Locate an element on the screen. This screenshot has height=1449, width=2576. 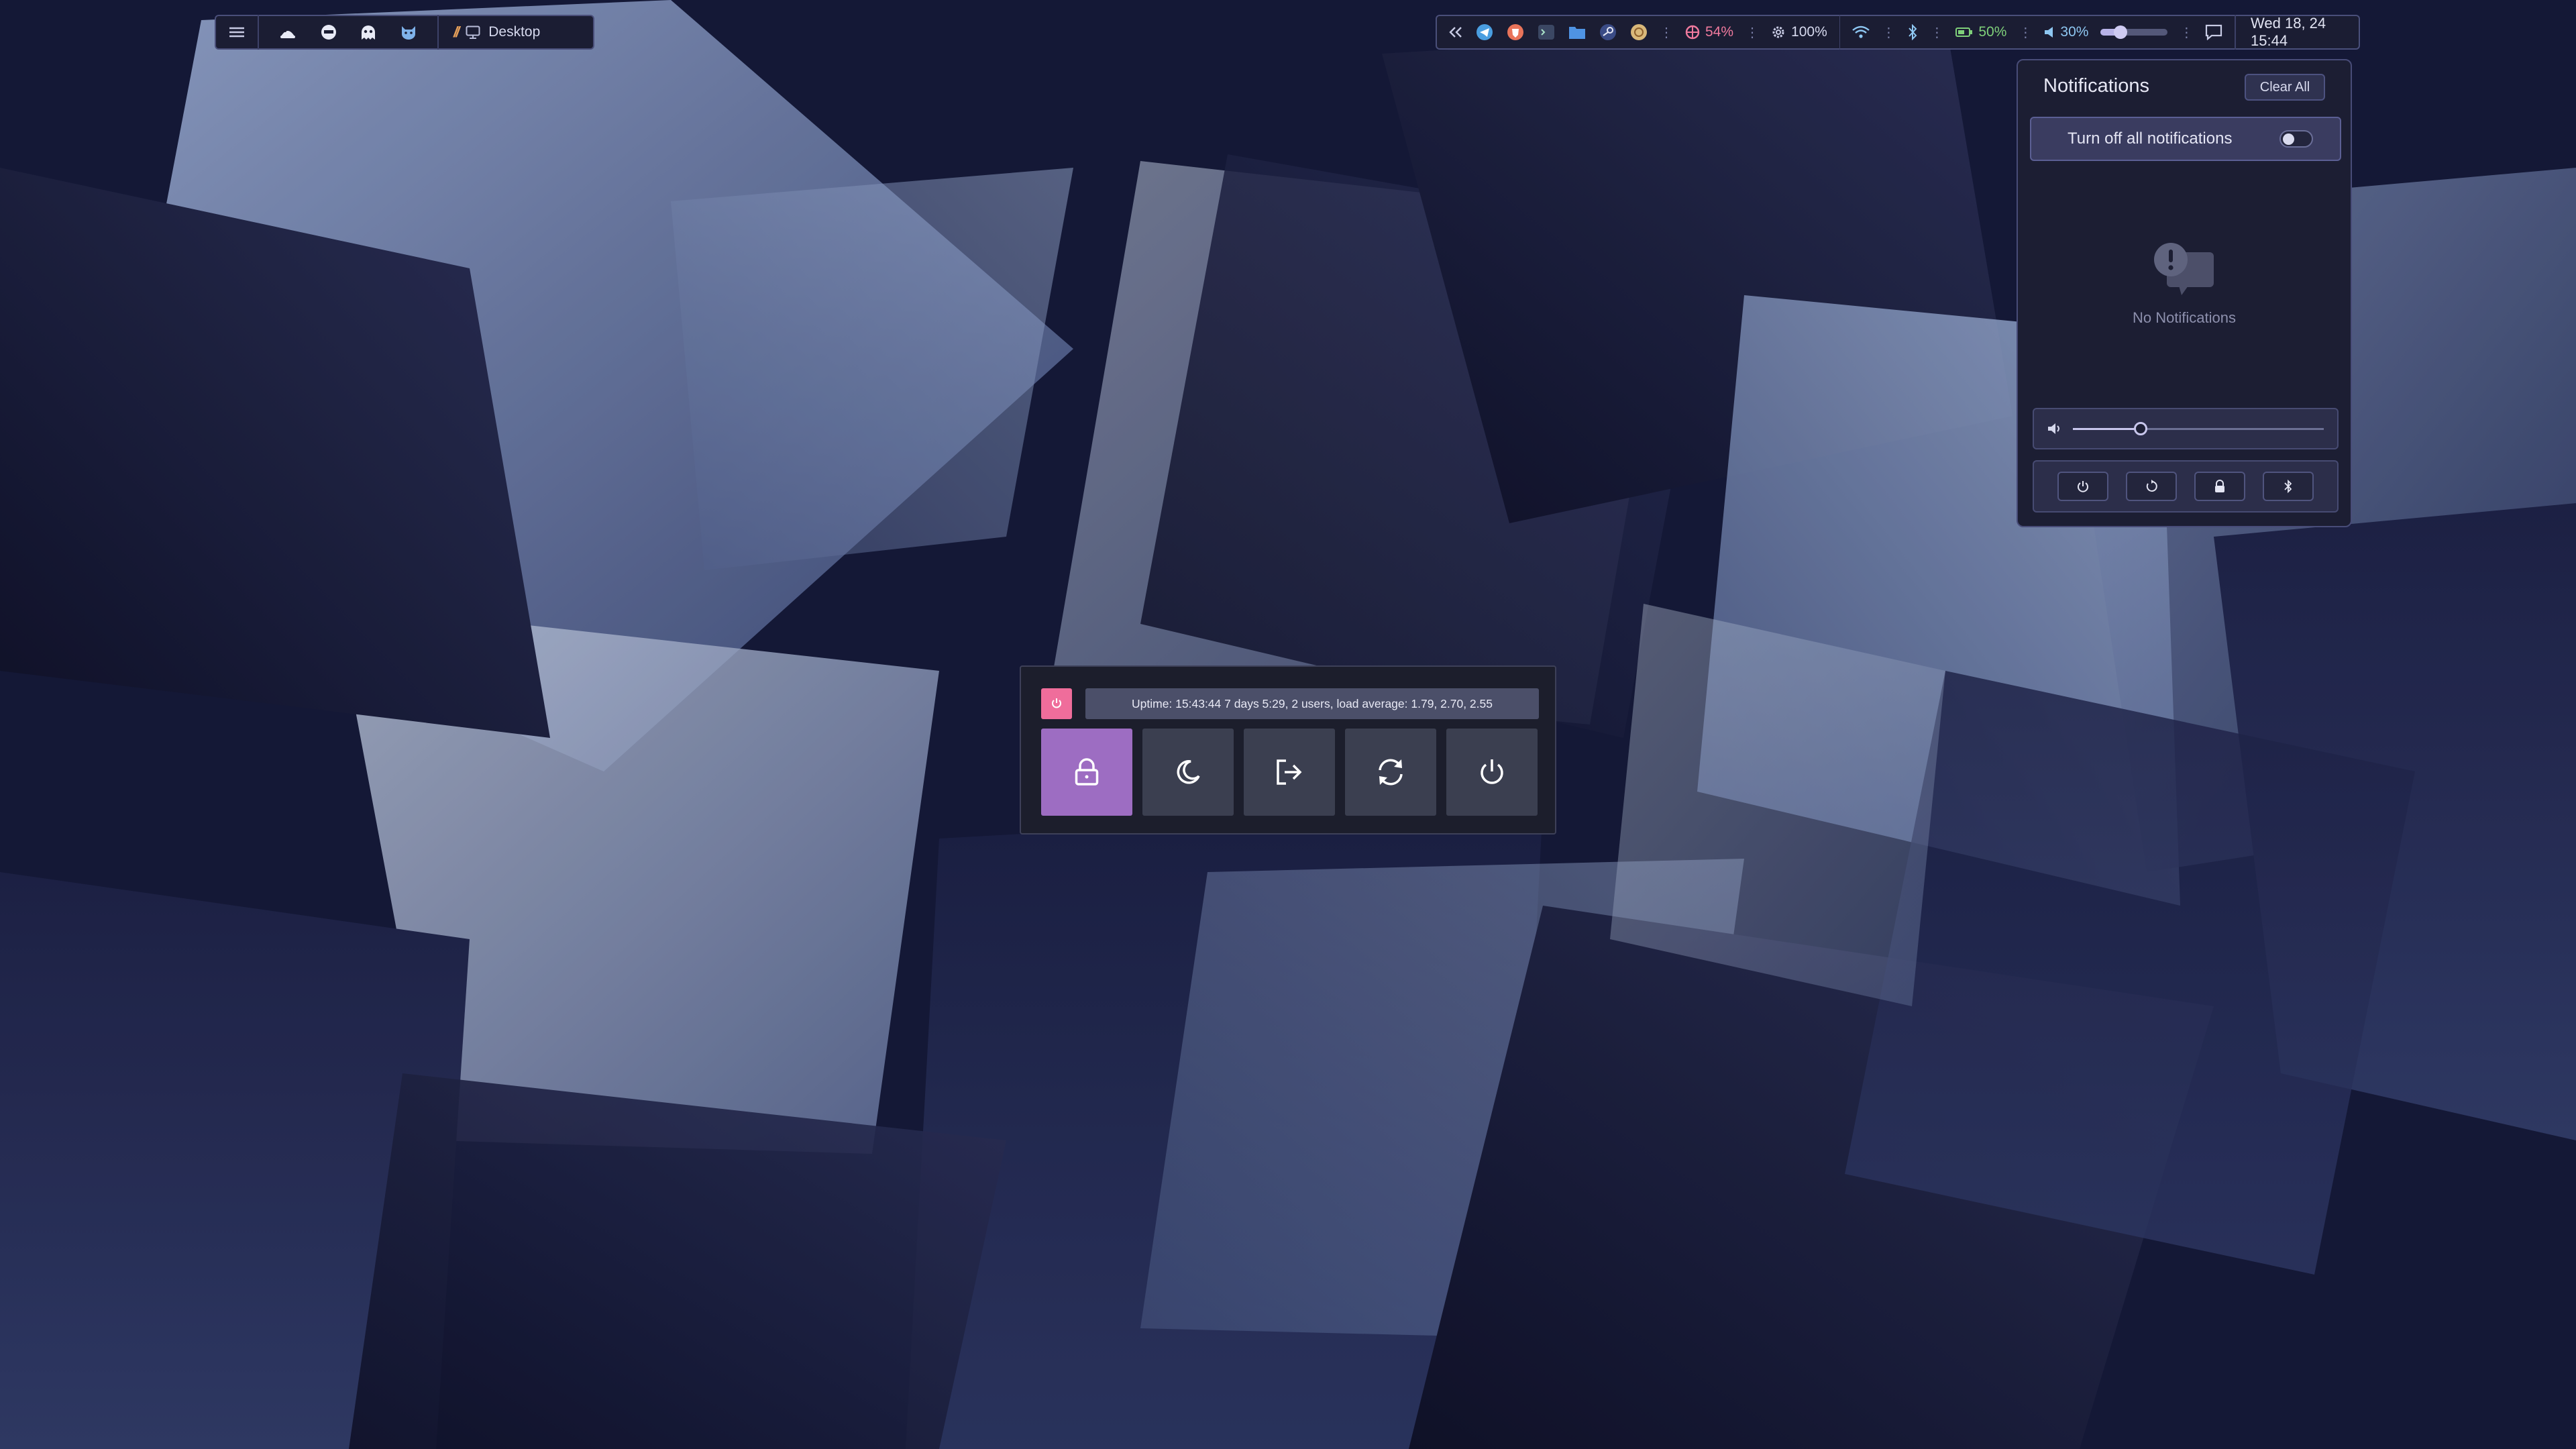
ram-indicator: 100% is located at coordinates (1799, 32).